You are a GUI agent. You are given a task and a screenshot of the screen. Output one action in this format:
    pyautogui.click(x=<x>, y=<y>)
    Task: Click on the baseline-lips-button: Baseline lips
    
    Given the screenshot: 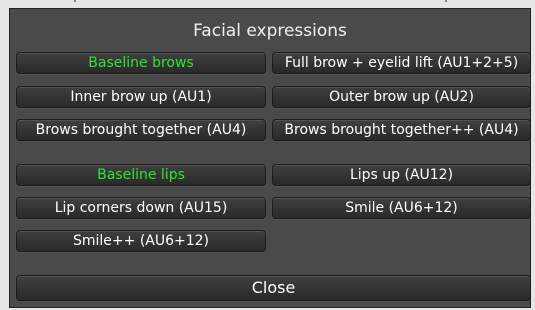 What is the action you would take?
    pyautogui.click(x=141, y=175)
    